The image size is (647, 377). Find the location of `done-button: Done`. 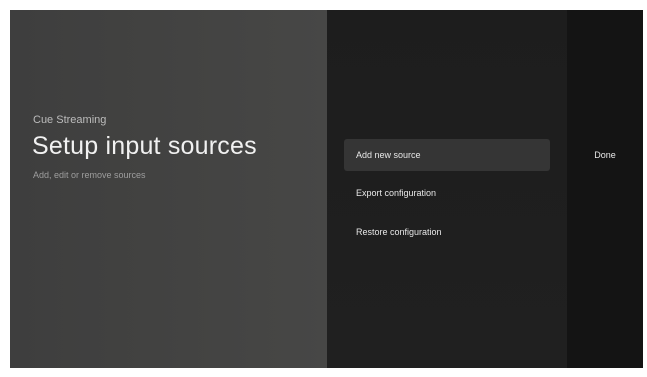

done-button: Done is located at coordinates (605, 155).